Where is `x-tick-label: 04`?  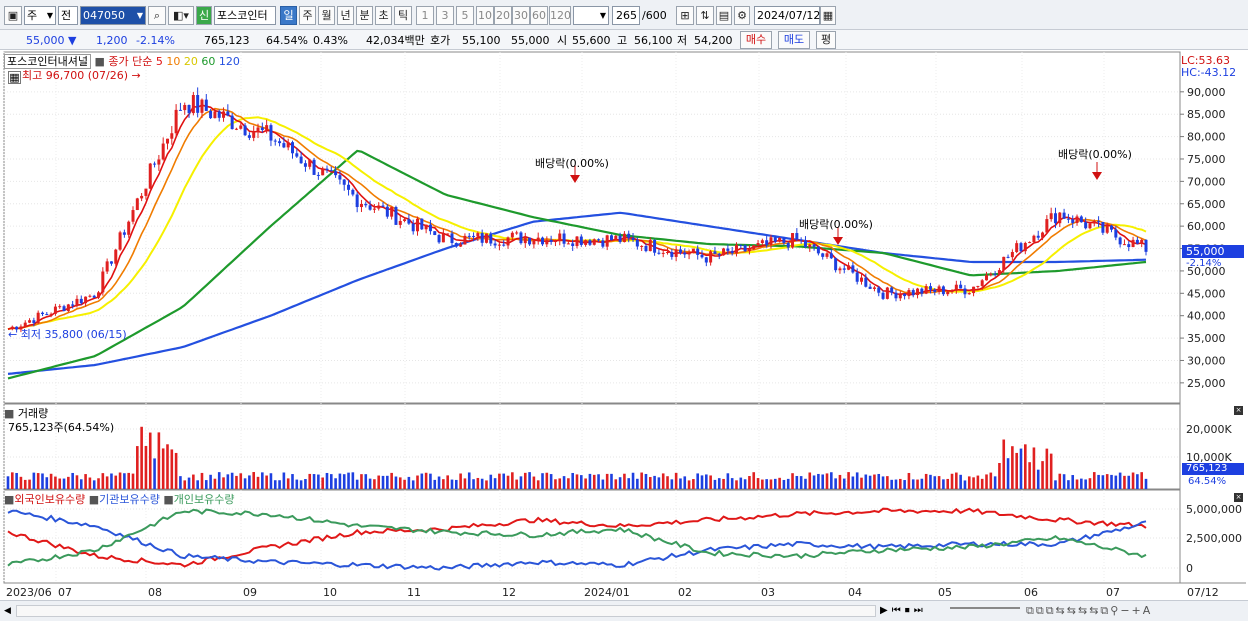 x-tick-label: 04 is located at coordinates (855, 592).